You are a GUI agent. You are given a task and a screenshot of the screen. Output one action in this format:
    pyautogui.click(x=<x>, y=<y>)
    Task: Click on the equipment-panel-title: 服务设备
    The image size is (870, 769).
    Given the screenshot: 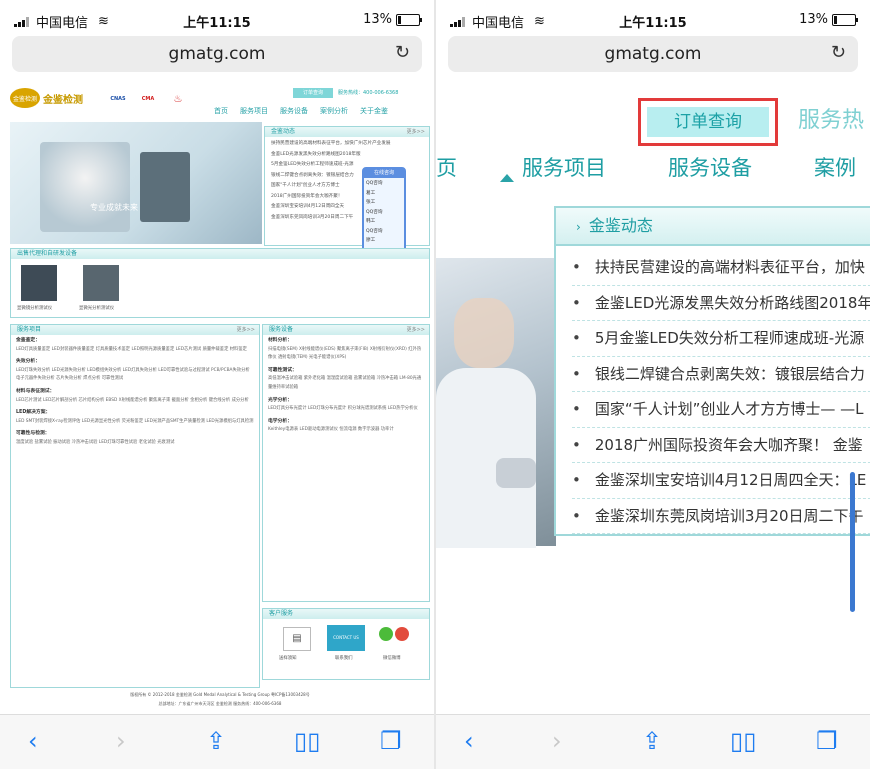 What is the action you would take?
    pyautogui.click(x=346, y=330)
    